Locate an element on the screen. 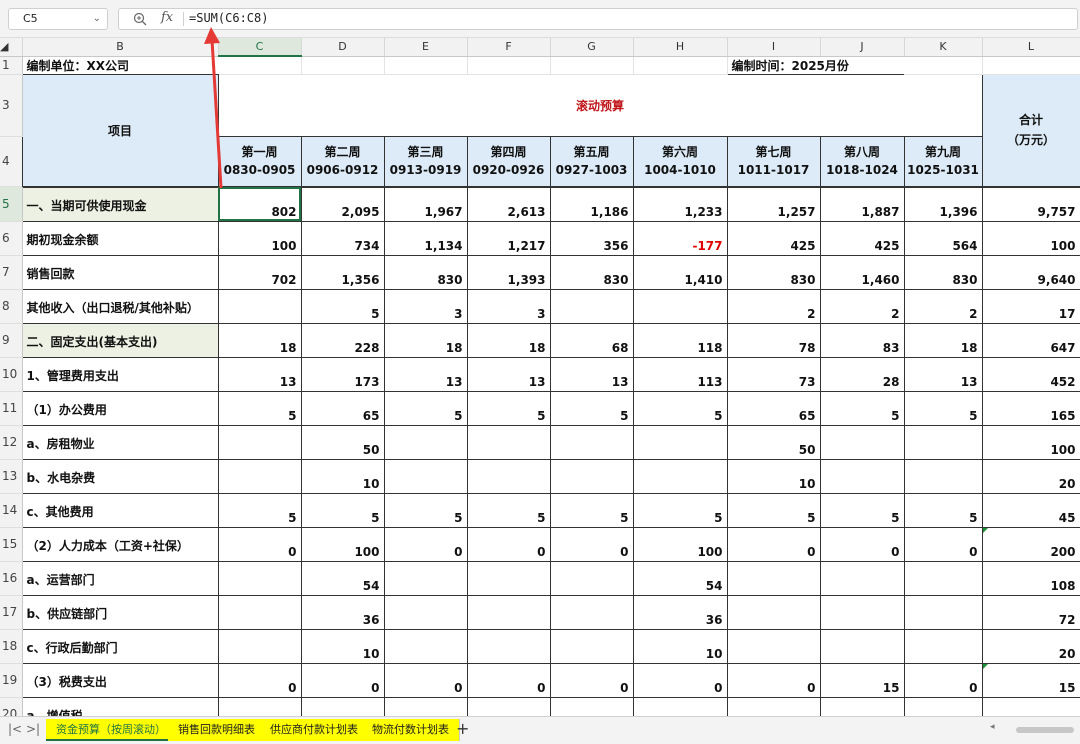  row-header: 14 is located at coordinates (11, 510).